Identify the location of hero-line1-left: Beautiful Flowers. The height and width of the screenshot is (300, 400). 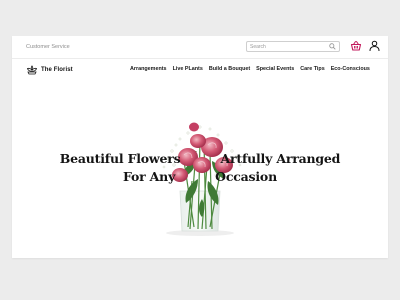
(120, 158).